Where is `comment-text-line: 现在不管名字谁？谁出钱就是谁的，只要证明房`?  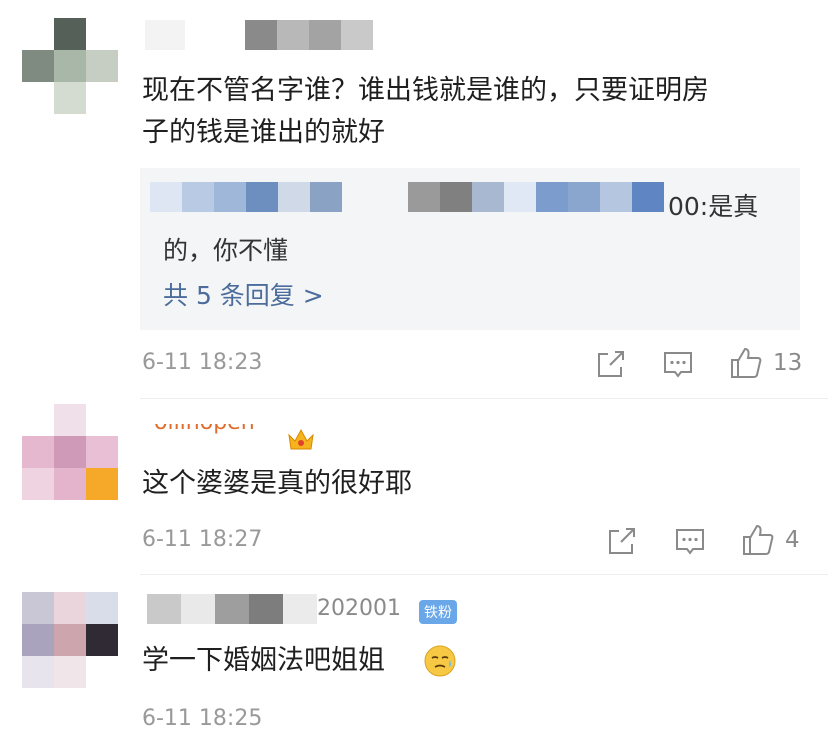 comment-text-line: 现在不管名字谁？谁出钱就是谁的，只要证明房 is located at coordinates (425, 90).